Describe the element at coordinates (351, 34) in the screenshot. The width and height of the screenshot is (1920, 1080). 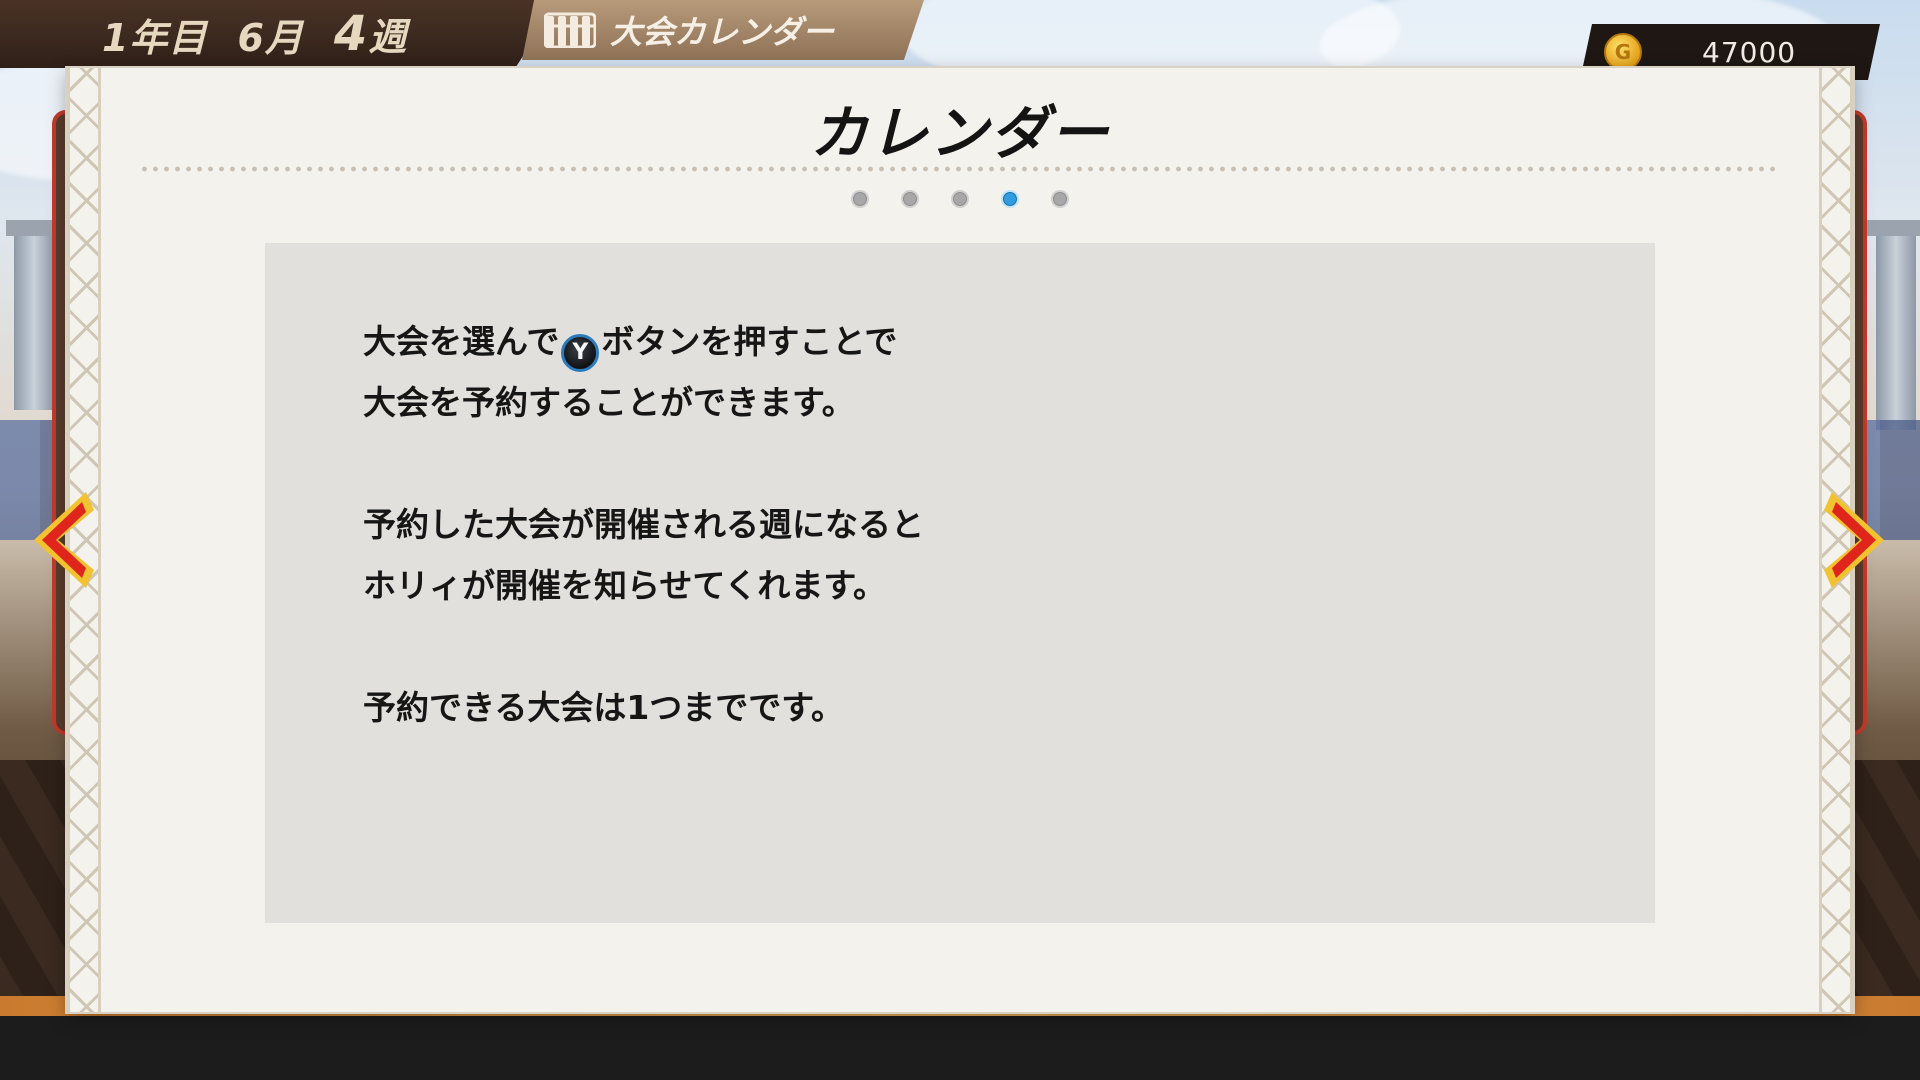
I see `week-number: 4` at that location.